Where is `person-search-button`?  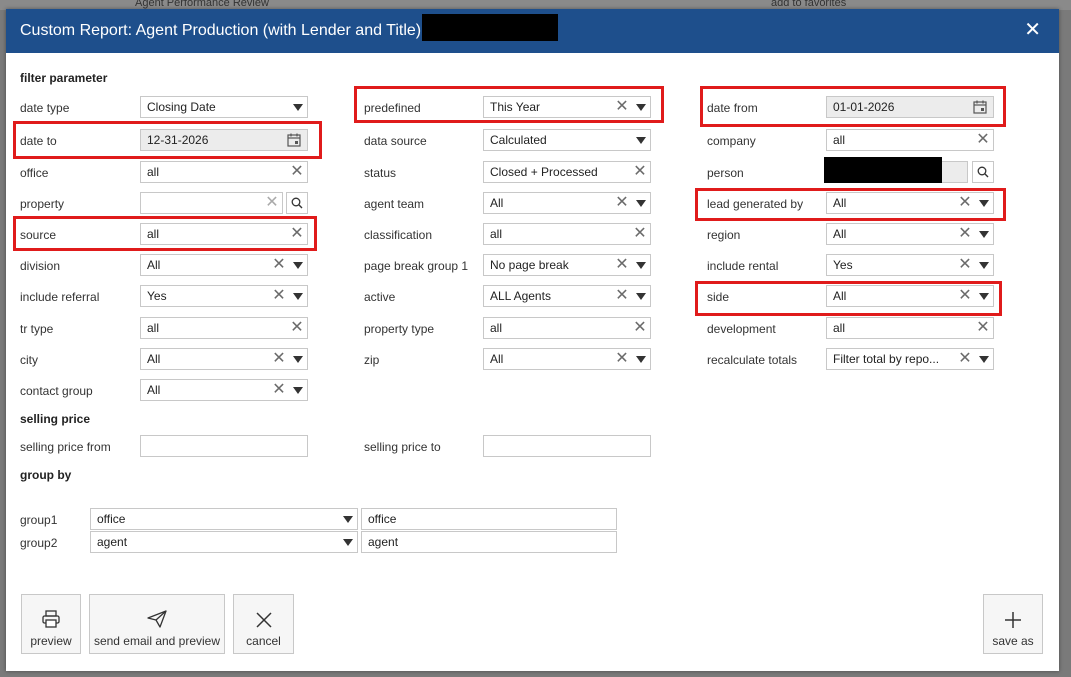
person-search-button is located at coordinates (983, 172).